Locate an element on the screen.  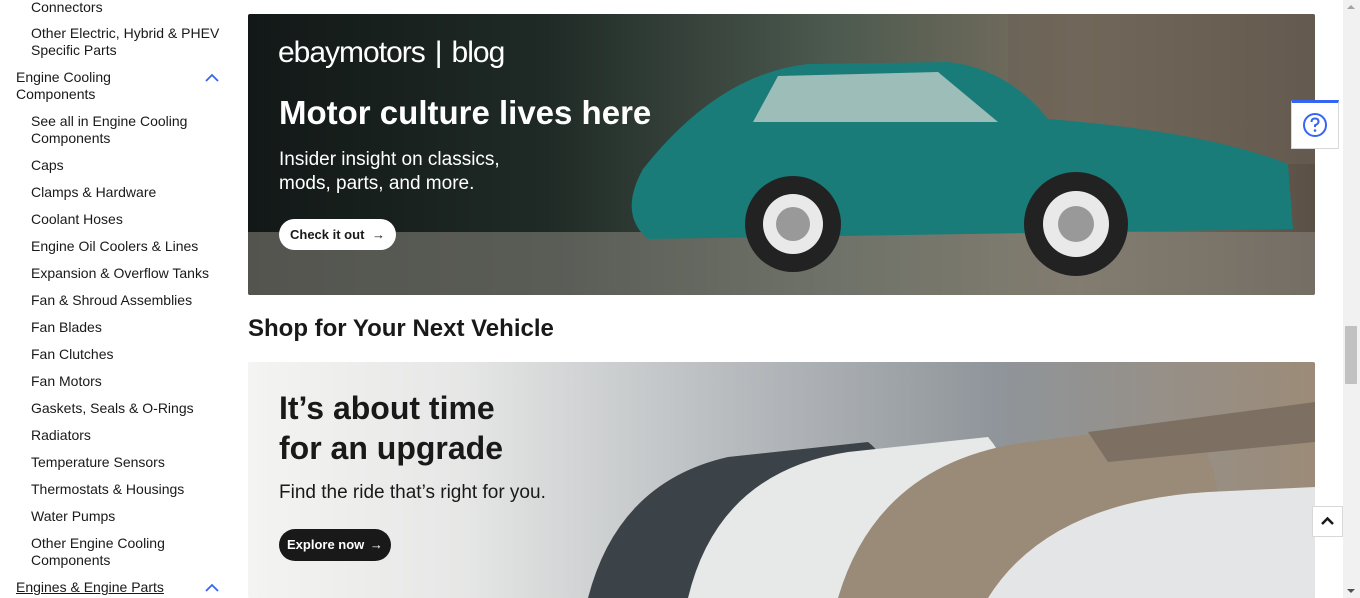
sidebar-item-fan-shroud: Fan & Shroud Assemblies is located at coordinates (128, 300).